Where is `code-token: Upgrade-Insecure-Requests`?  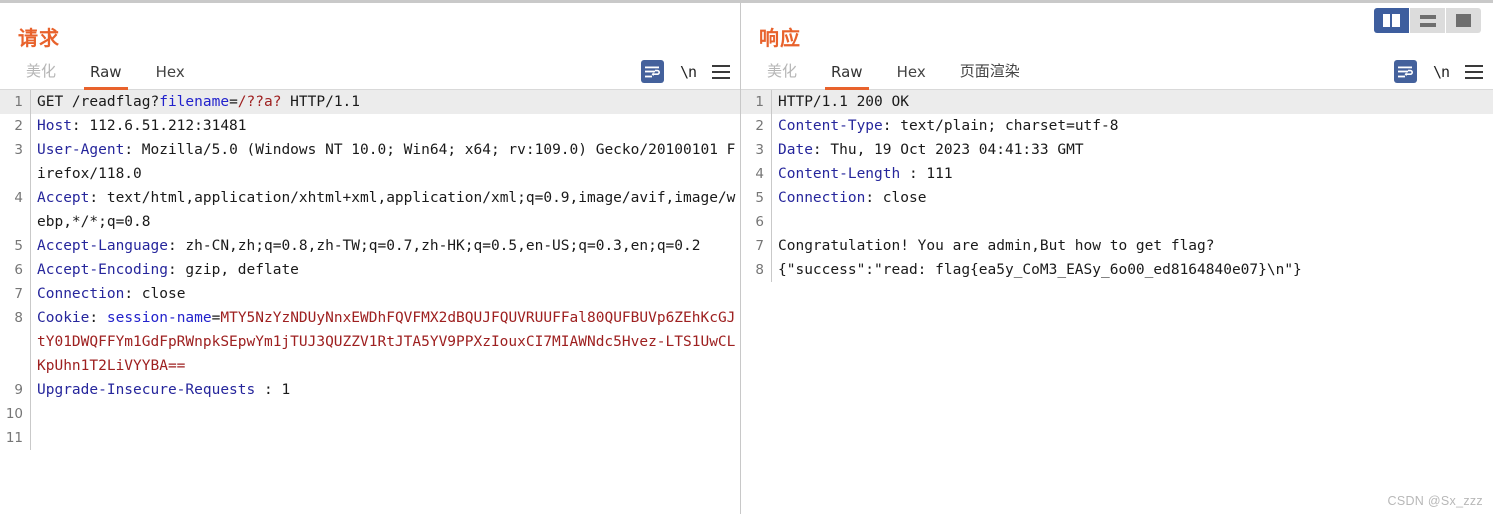
code-token: Upgrade-Insecure-Requests is located at coordinates (146, 390).